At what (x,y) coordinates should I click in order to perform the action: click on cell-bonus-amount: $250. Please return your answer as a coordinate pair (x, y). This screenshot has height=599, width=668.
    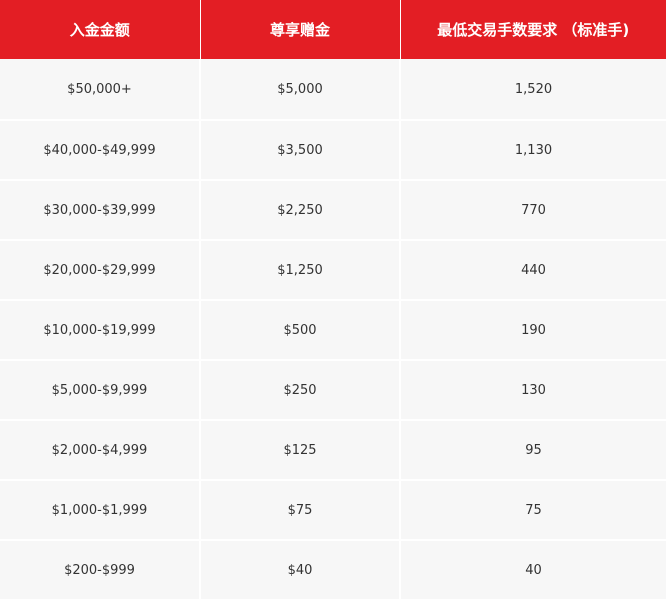
    Looking at the image, I should click on (300, 389).